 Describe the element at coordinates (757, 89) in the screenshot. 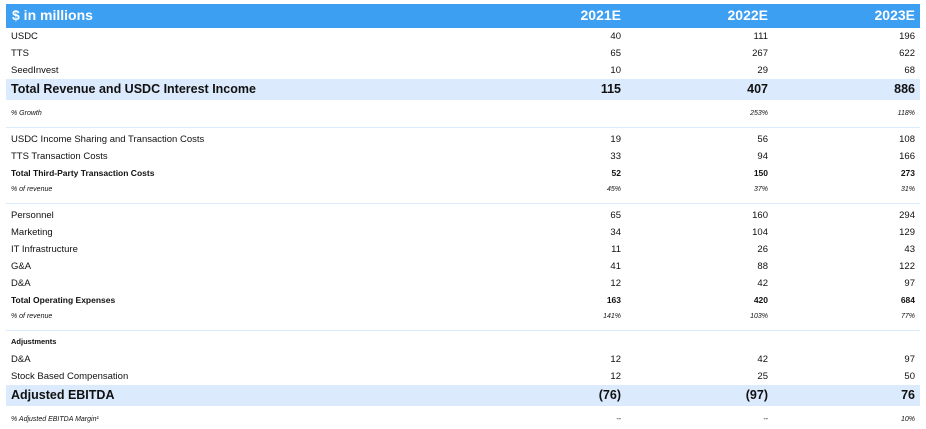

I see `cell-2022e: 407` at that location.